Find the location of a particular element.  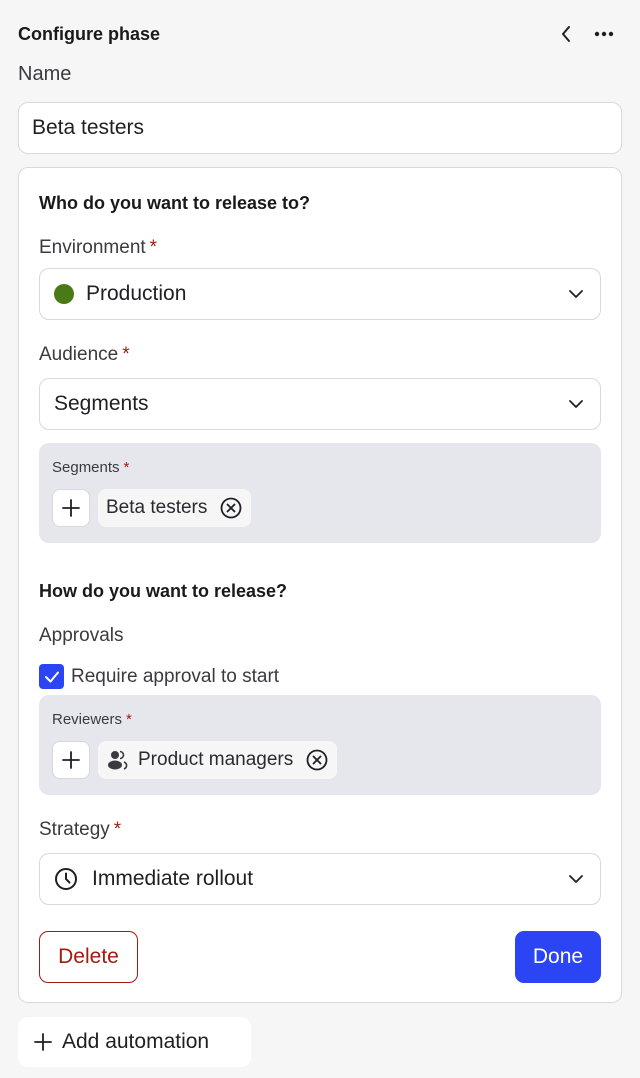

add-automation-label: Add automation is located at coordinates (136, 1041).